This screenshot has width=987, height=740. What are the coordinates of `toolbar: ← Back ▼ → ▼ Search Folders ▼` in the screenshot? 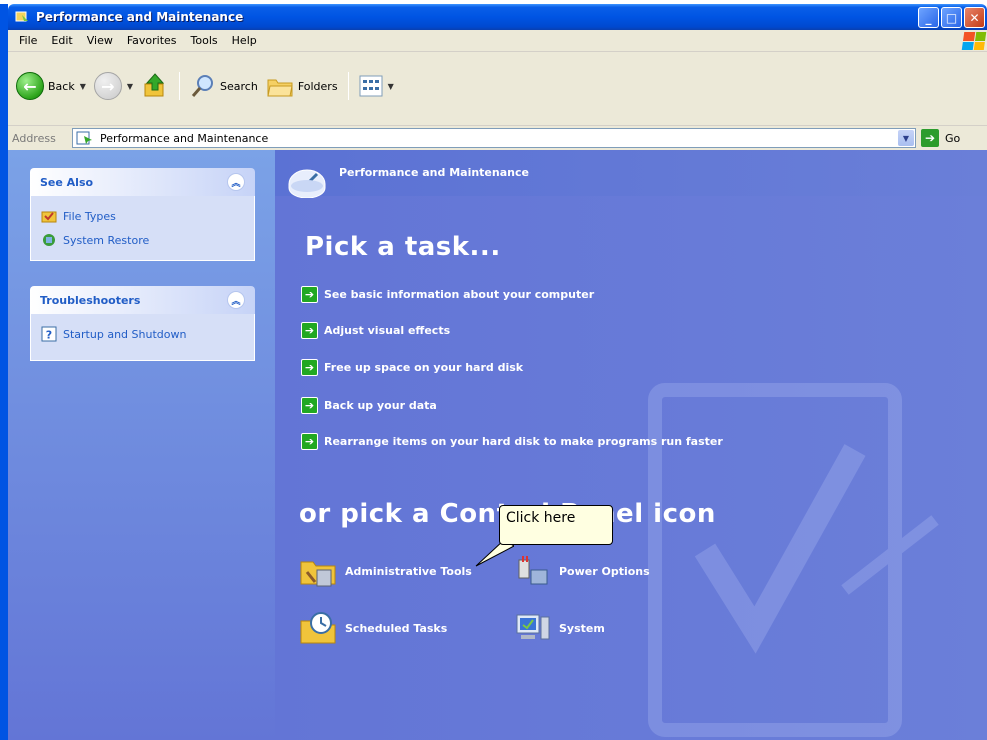 It's located at (497, 89).